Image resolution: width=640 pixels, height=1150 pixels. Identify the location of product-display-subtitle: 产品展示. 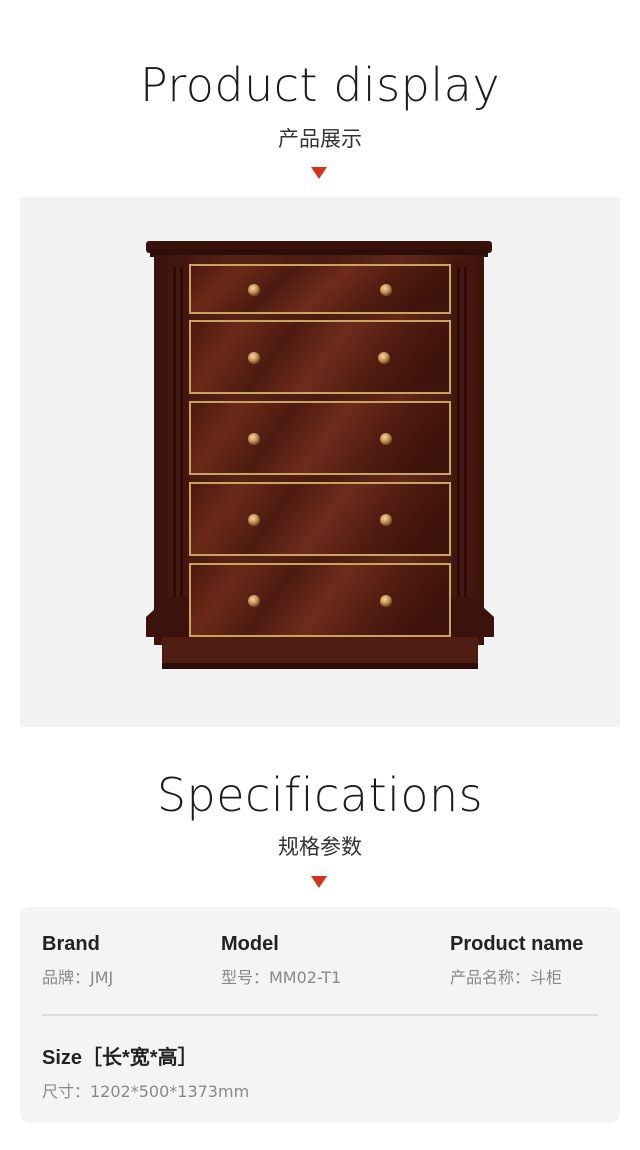
(320, 139).